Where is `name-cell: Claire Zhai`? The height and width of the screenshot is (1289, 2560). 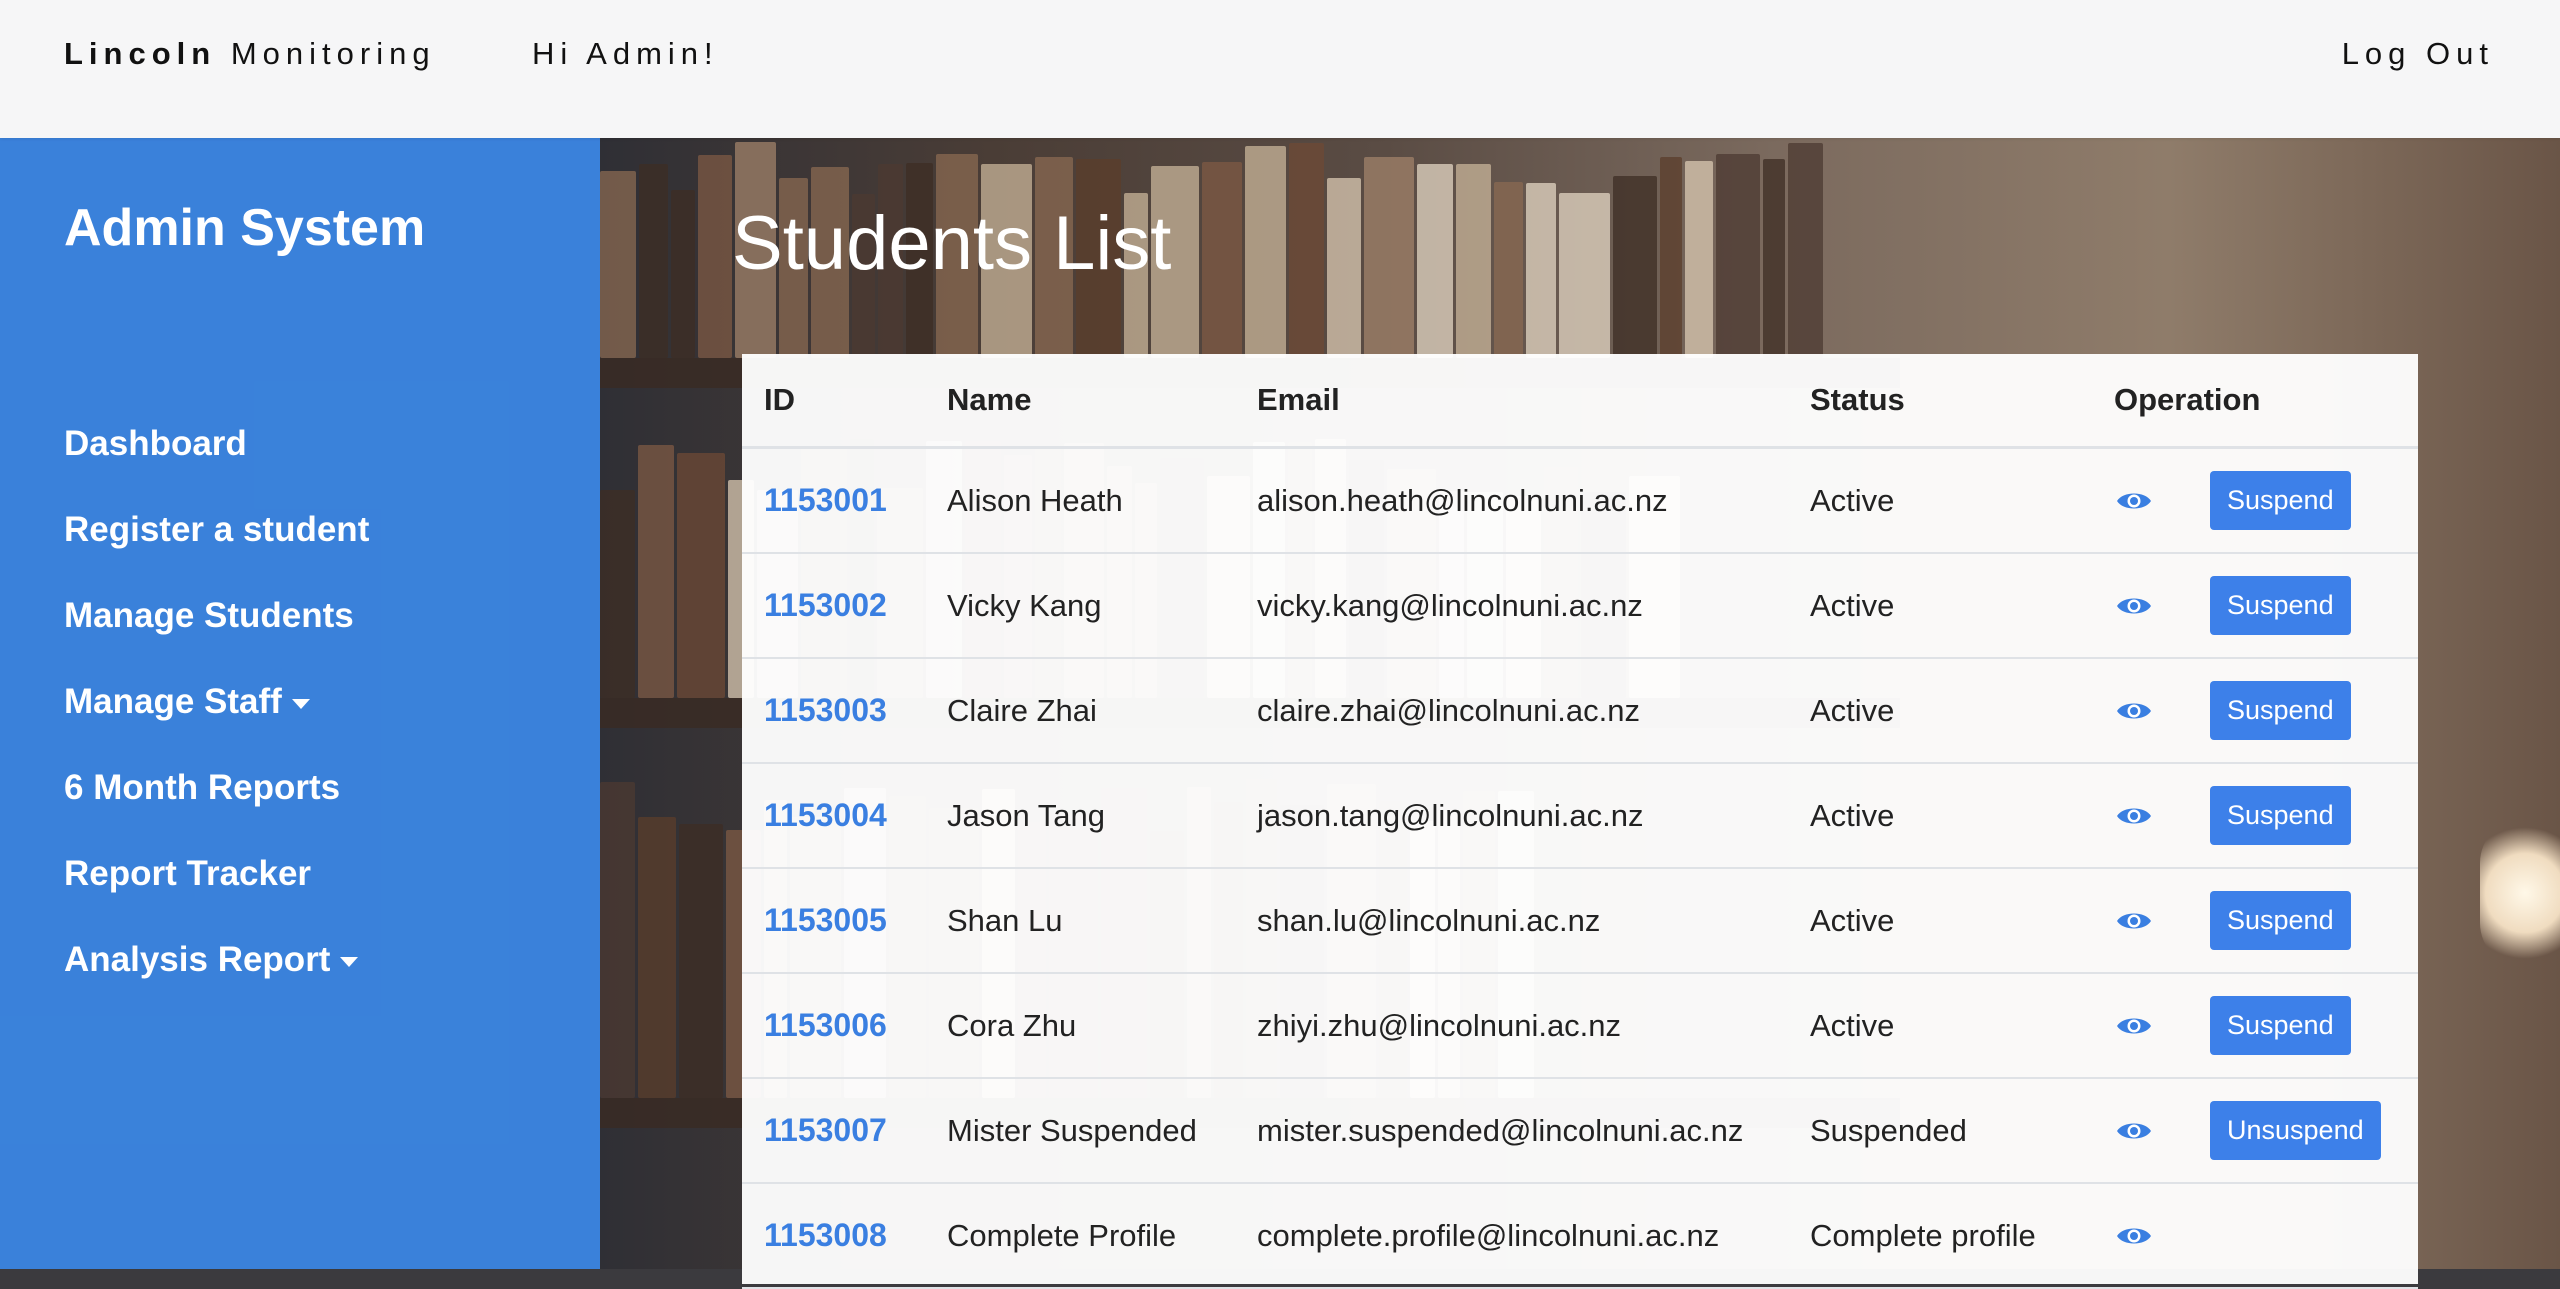
name-cell: Claire Zhai is located at coordinates (1102, 711).